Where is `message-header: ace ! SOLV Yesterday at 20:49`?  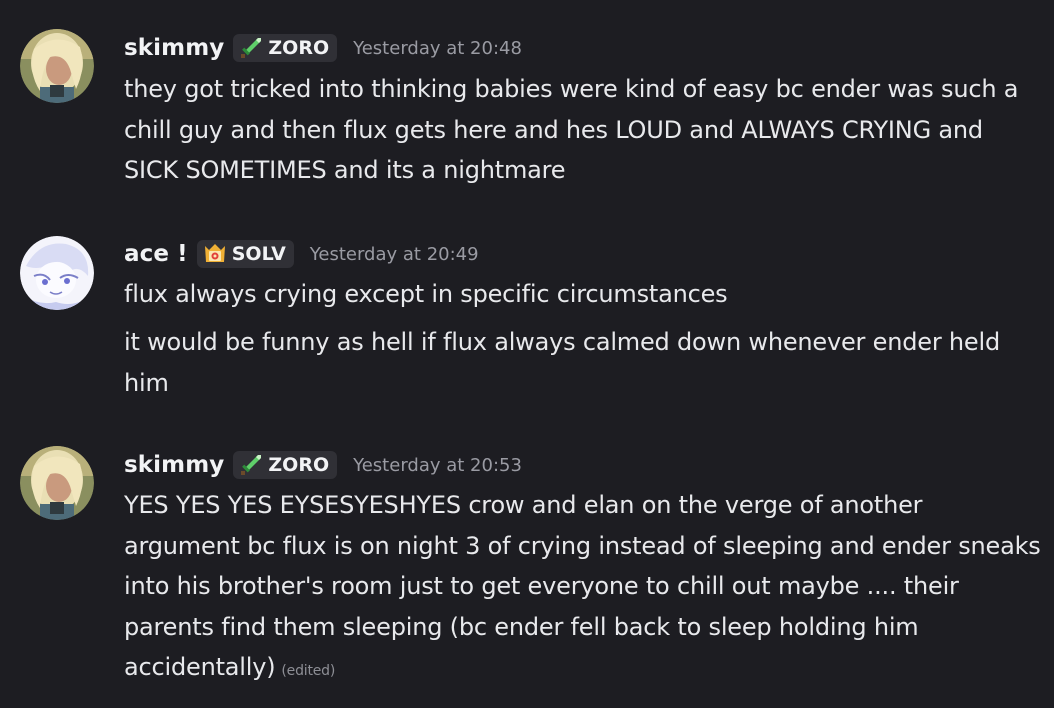
message-header: ace ! SOLV Yesterday at 20:49 is located at coordinates (301, 254).